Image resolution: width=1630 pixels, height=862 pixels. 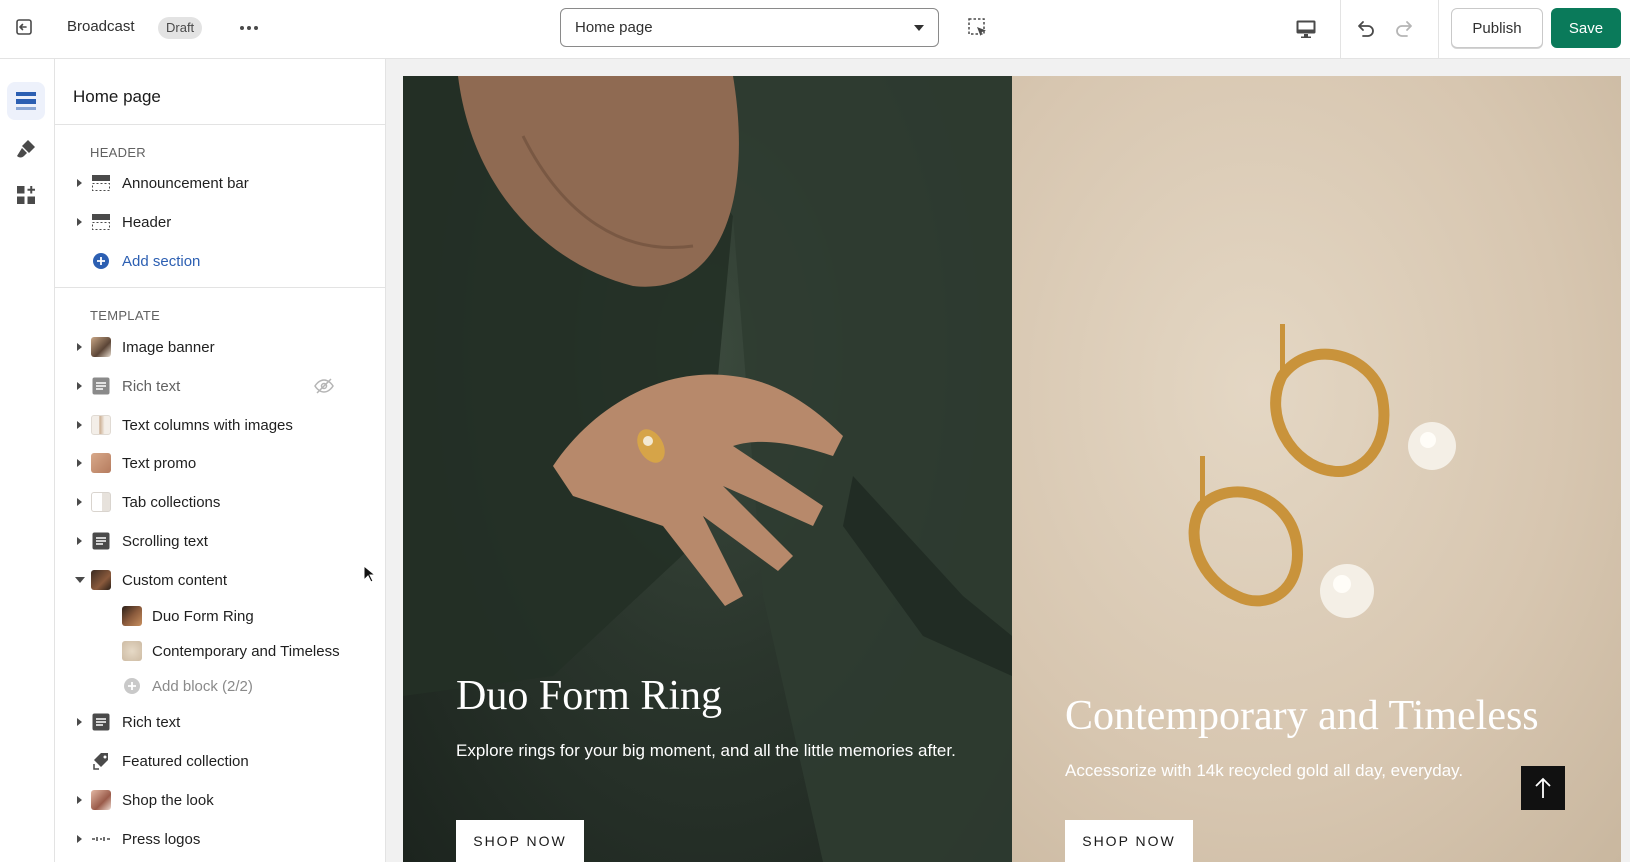 What do you see at coordinates (175, 580) in the screenshot?
I see `section-label: Custom content` at bounding box center [175, 580].